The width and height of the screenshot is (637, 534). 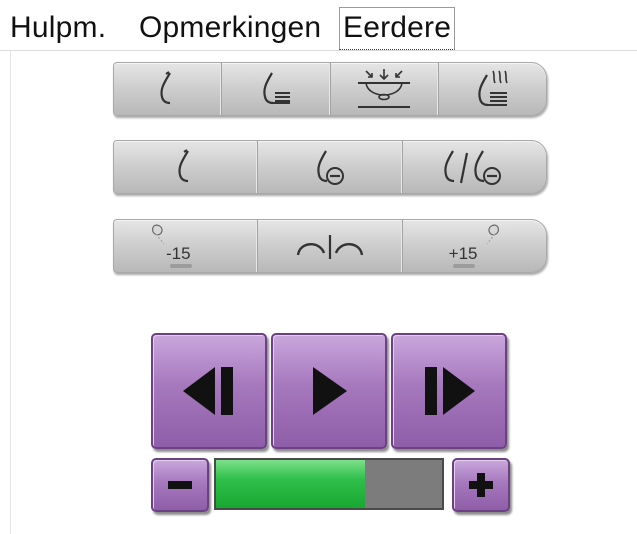 I want to click on tilt-minus-button: -15, so click(x=186, y=246).